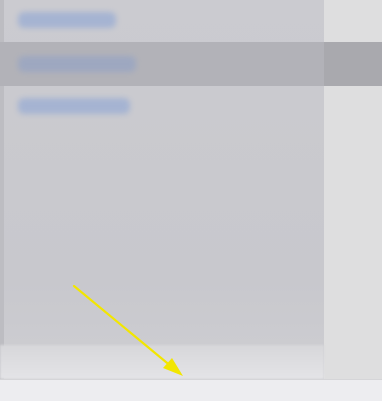  What do you see at coordinates (353, 64) in the screenshot?
I see `right-side-selected-band` at bounding box center [353, 64].